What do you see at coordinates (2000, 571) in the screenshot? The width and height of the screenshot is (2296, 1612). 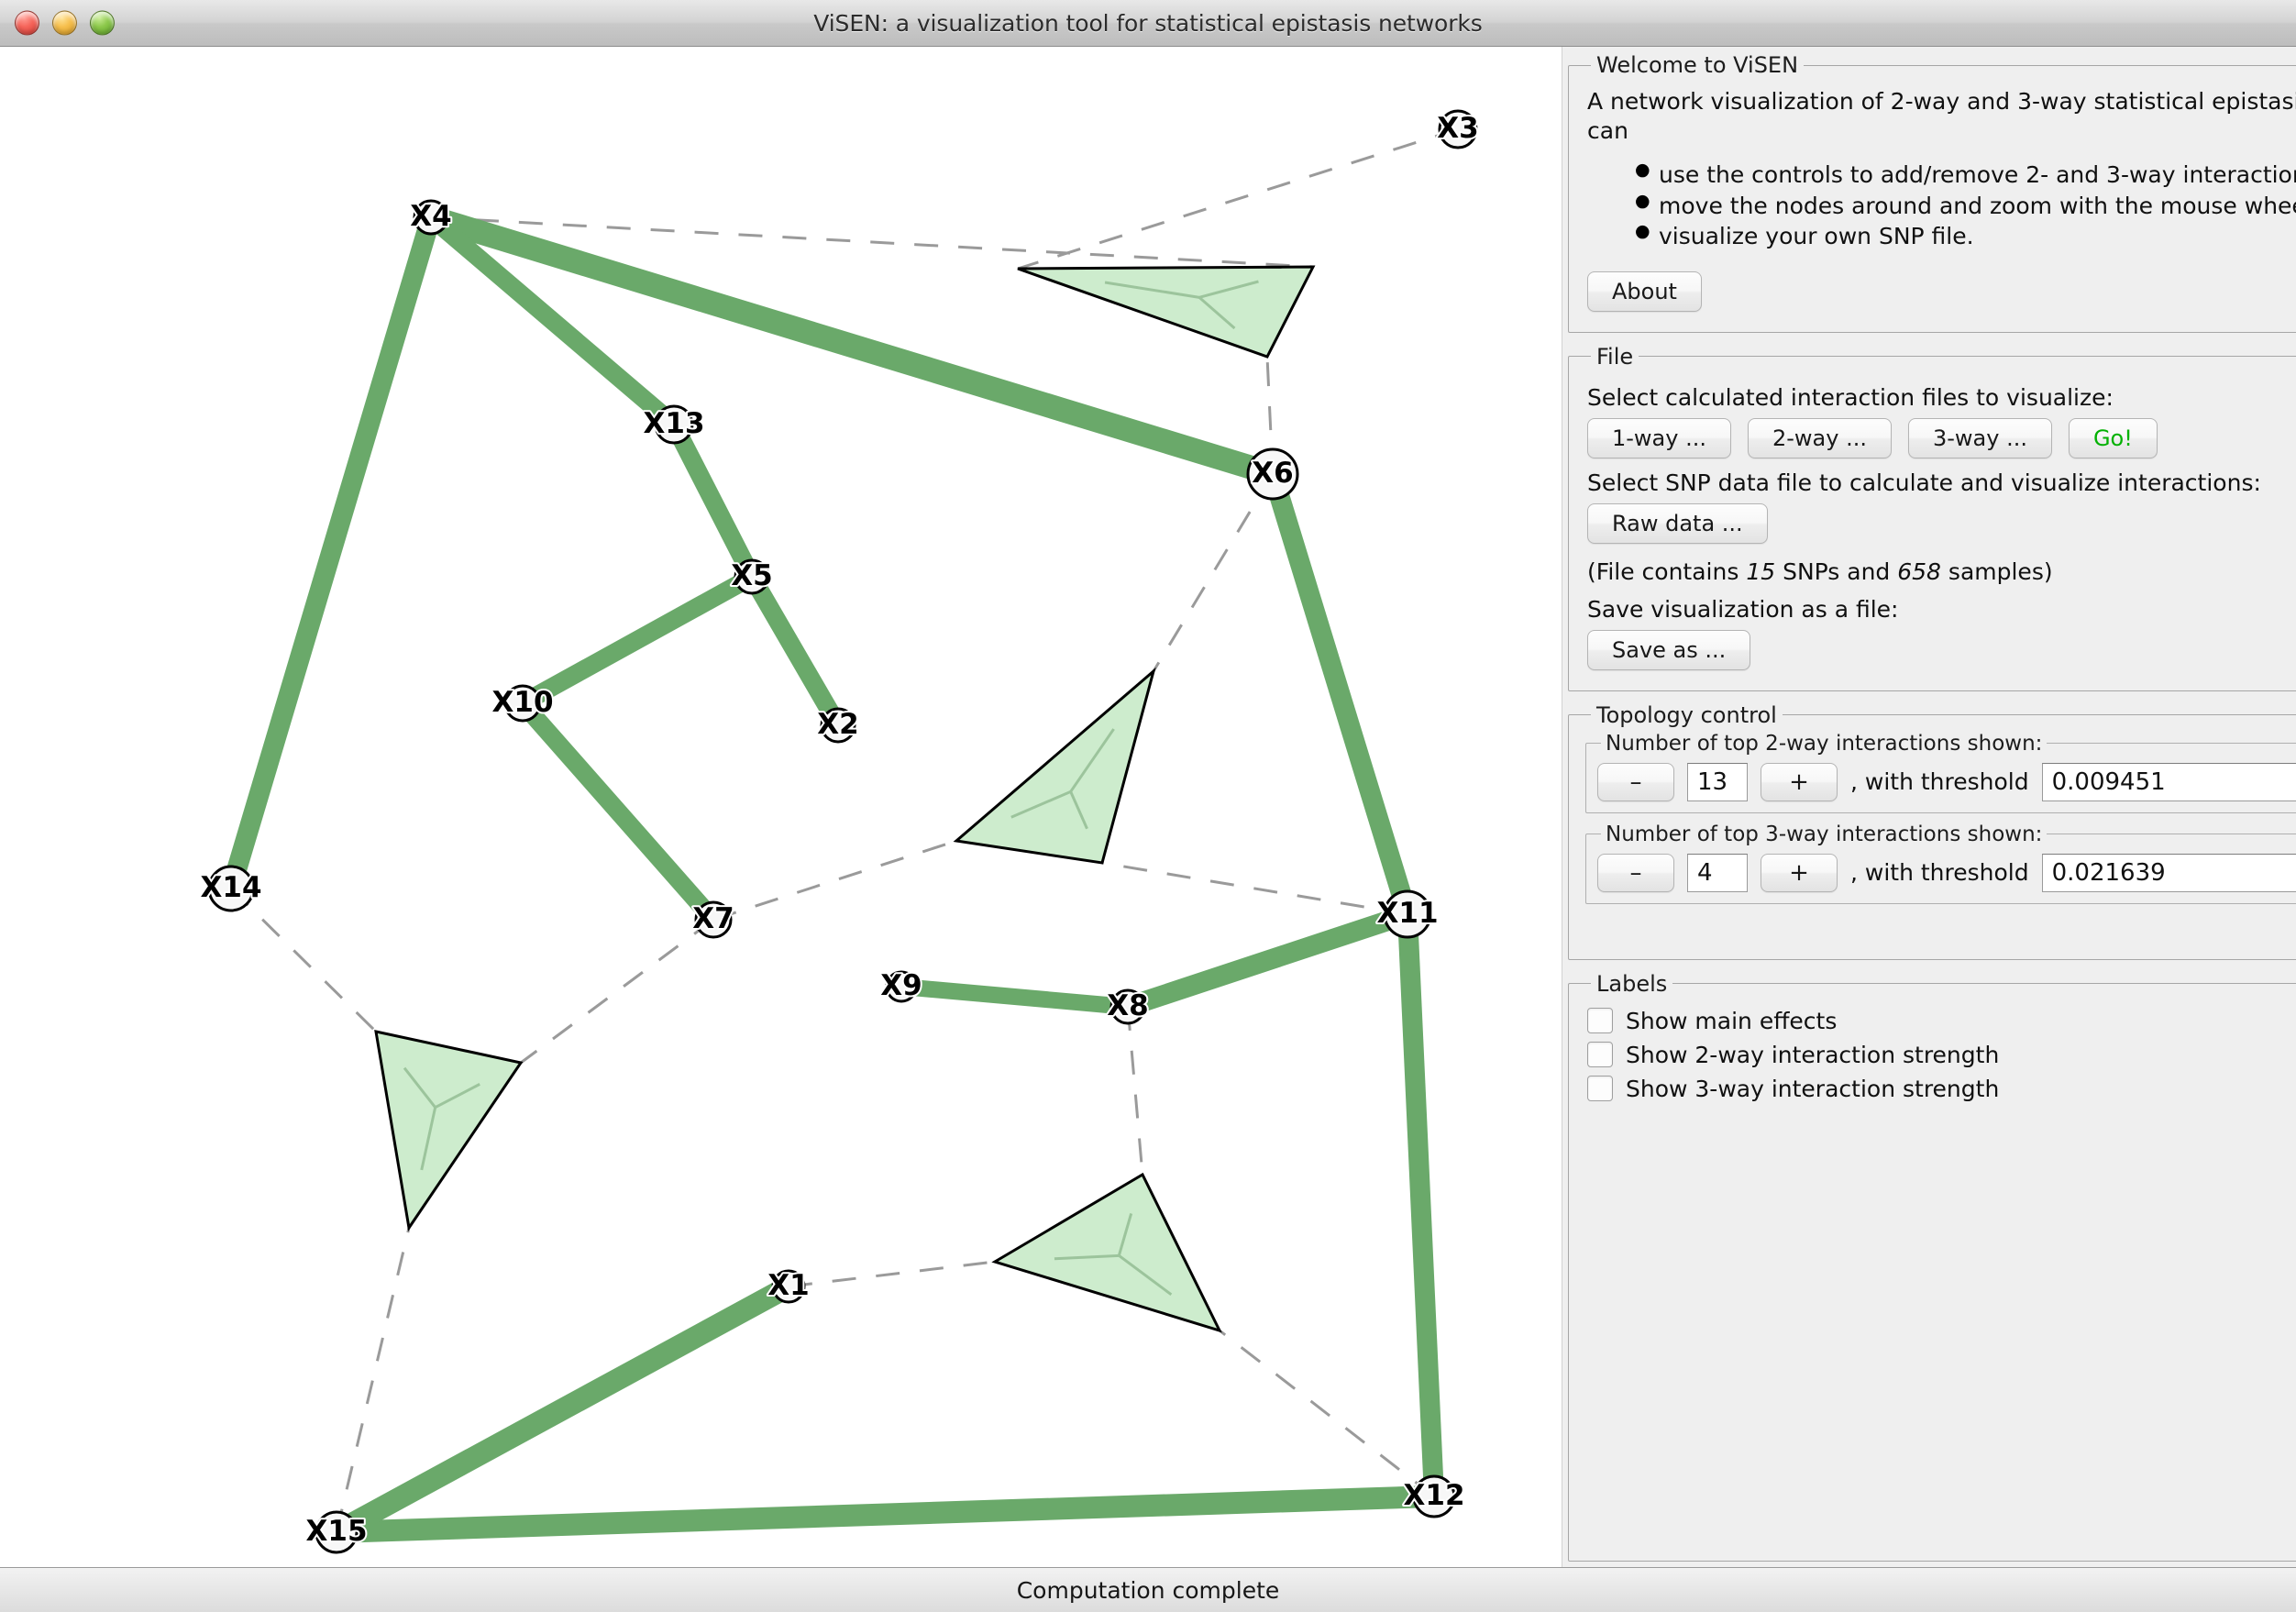 I see `file-contains-suffix: samples)` at bounding box center [2000, 571].